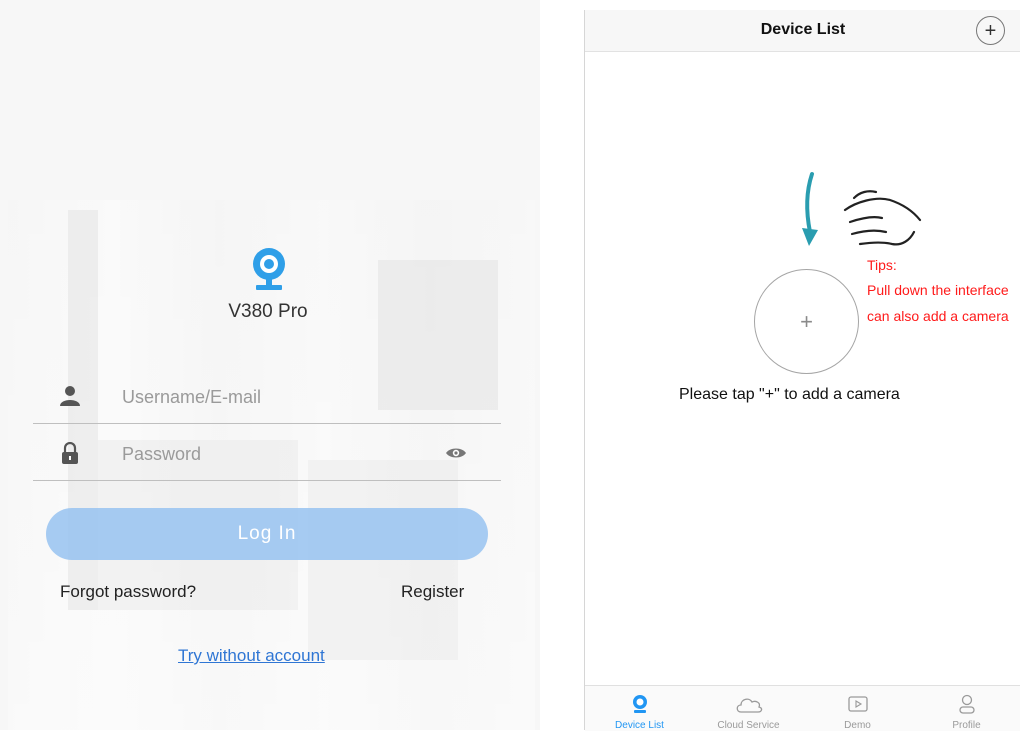  Describe the element at coordinates (70, 453) in the screenshot. I see `lock-icon` at that location.